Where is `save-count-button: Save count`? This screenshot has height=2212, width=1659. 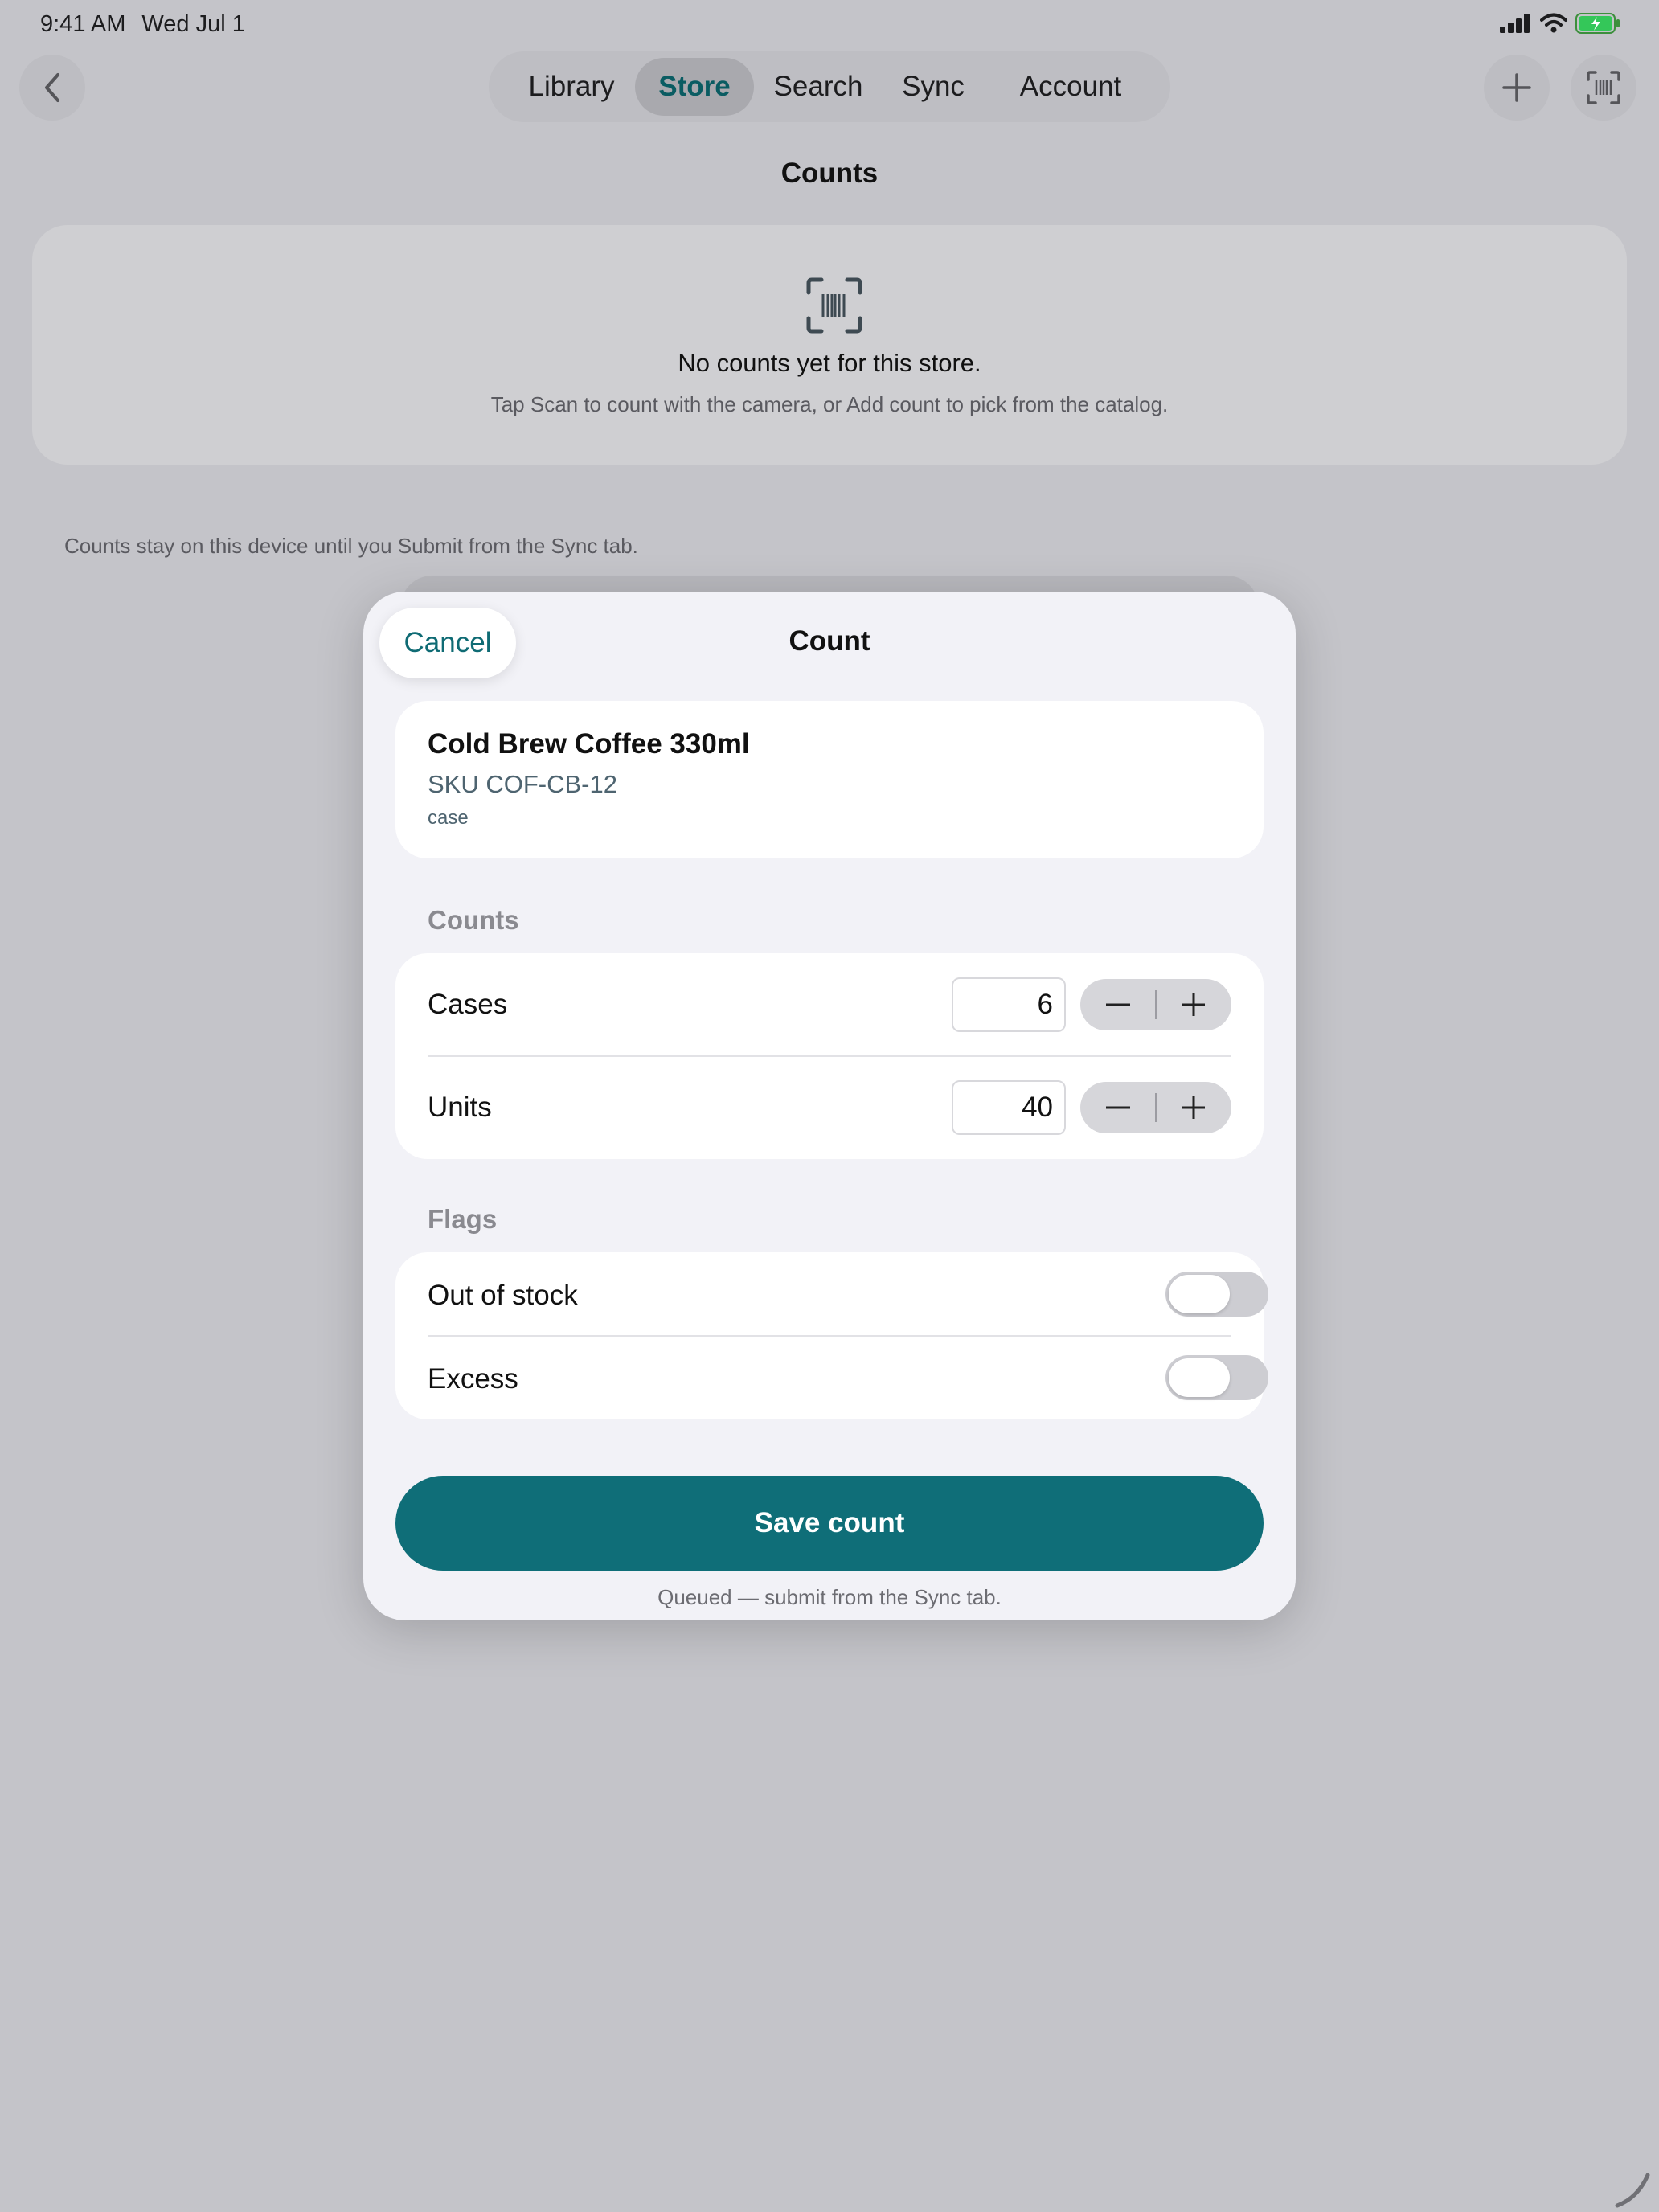 save-count-button: Save count is located at coordinates (829, 1523).